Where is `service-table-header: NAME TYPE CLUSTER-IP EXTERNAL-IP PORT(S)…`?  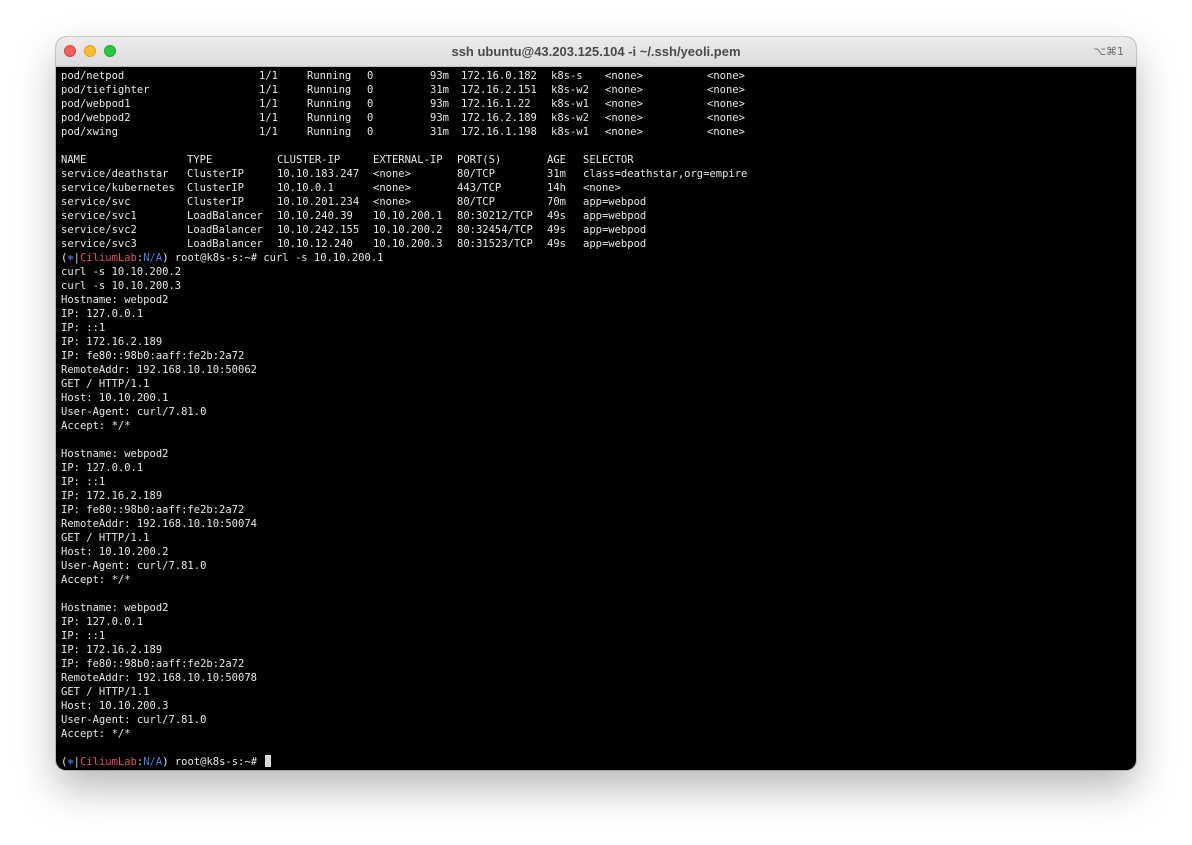 service-table-header: NAME TYPE CLUSTER-IP EXTERNAL-IP PORT(S)… is located at coordinates (347, 160).